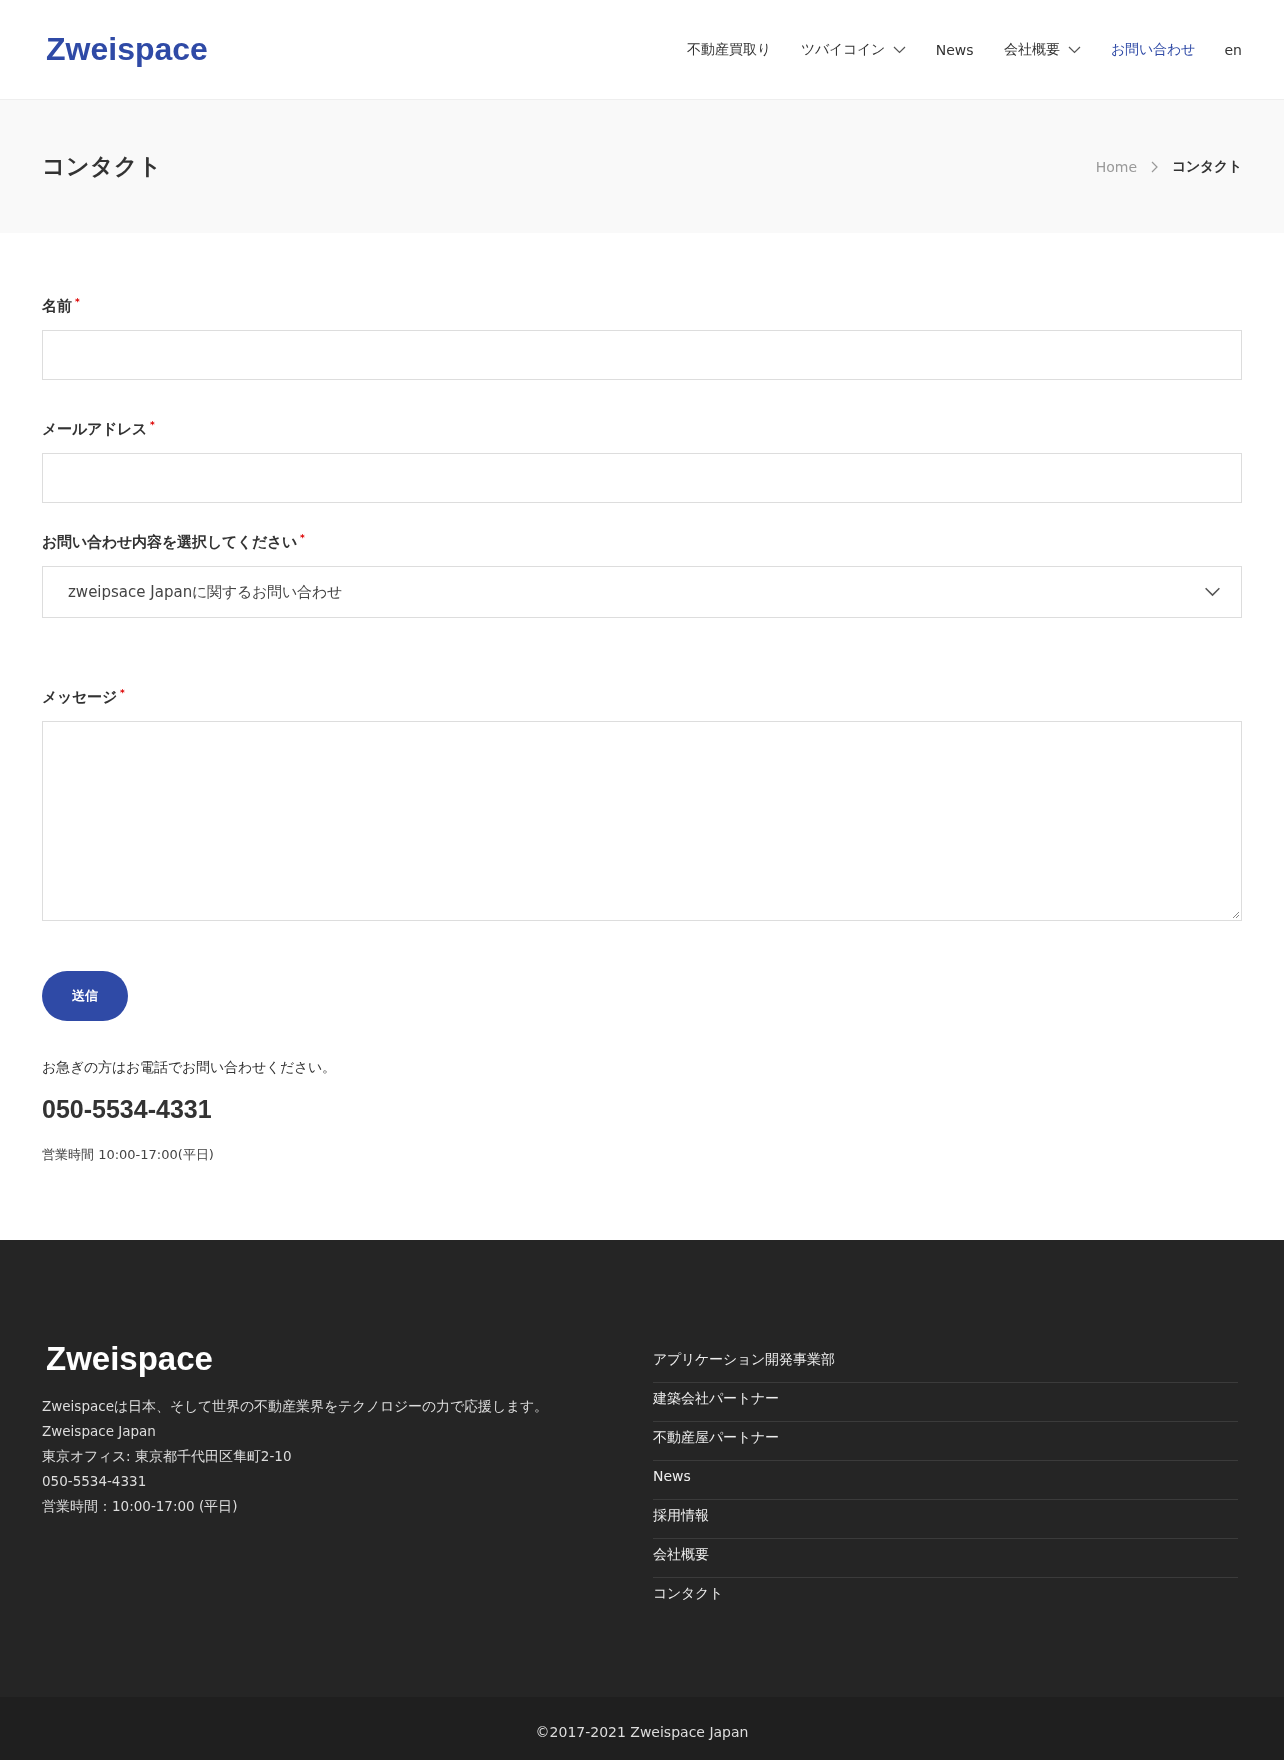  What do you see at coordinates (1233, 49) in the screenshot?
I see `nav-link: en` at bounding box center [1233, 49].